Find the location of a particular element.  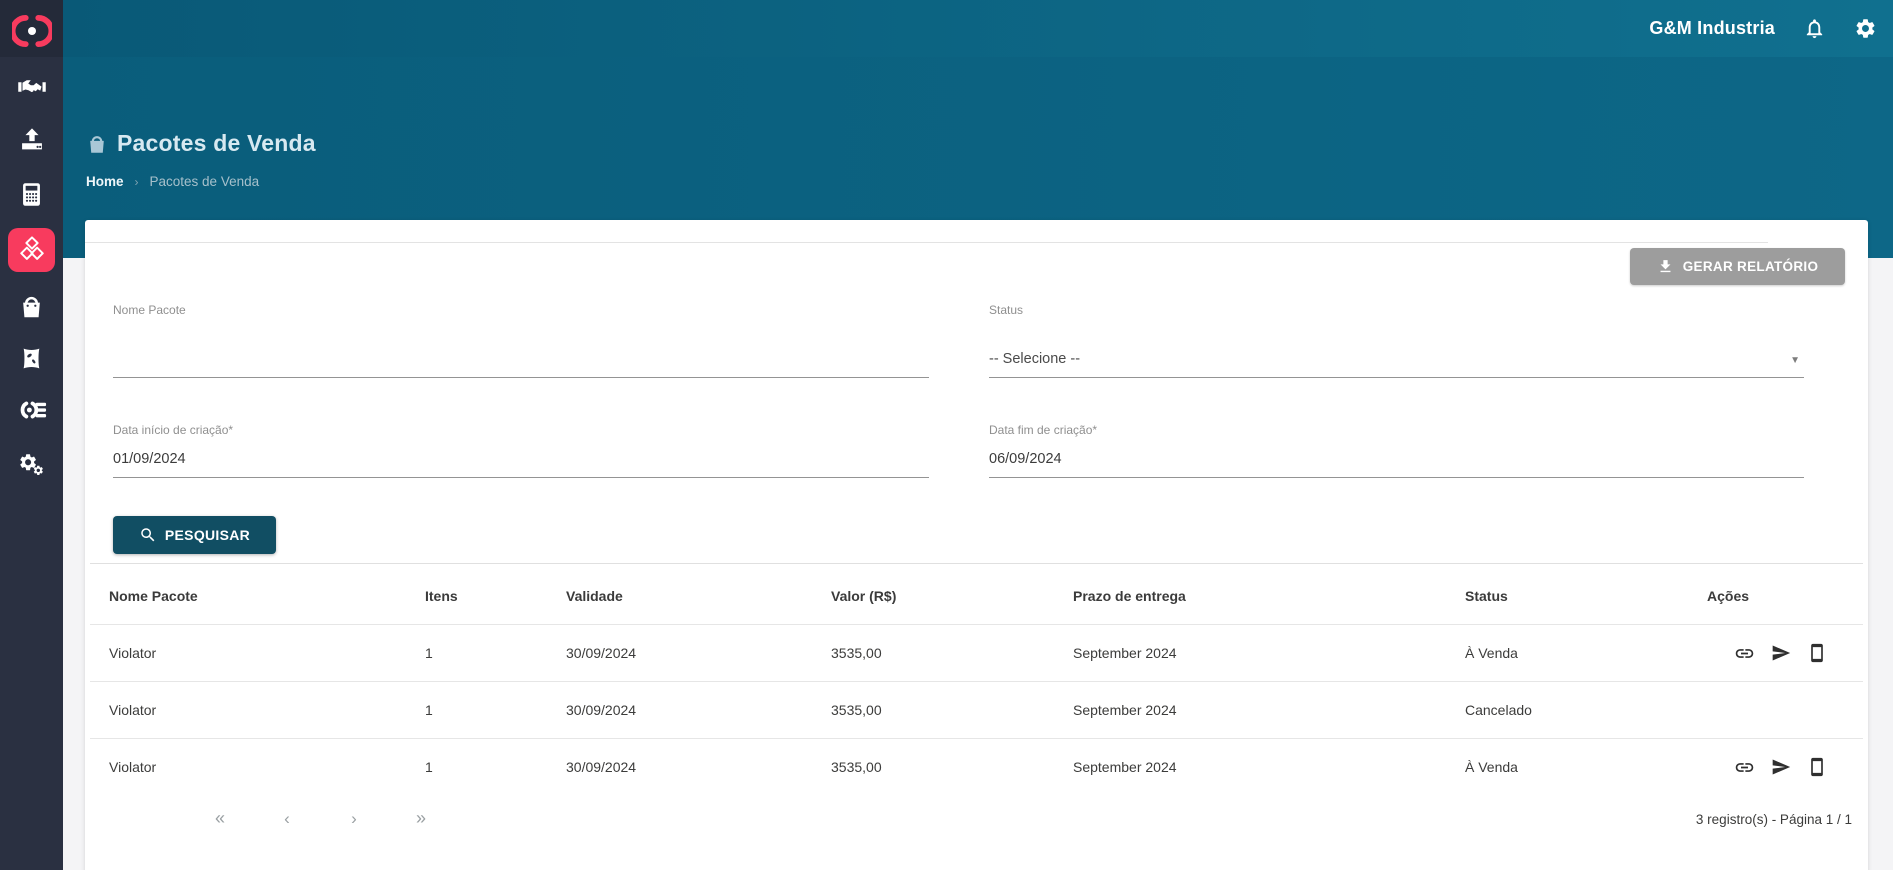

data-inicio-input is located at coordinates (521, 464).